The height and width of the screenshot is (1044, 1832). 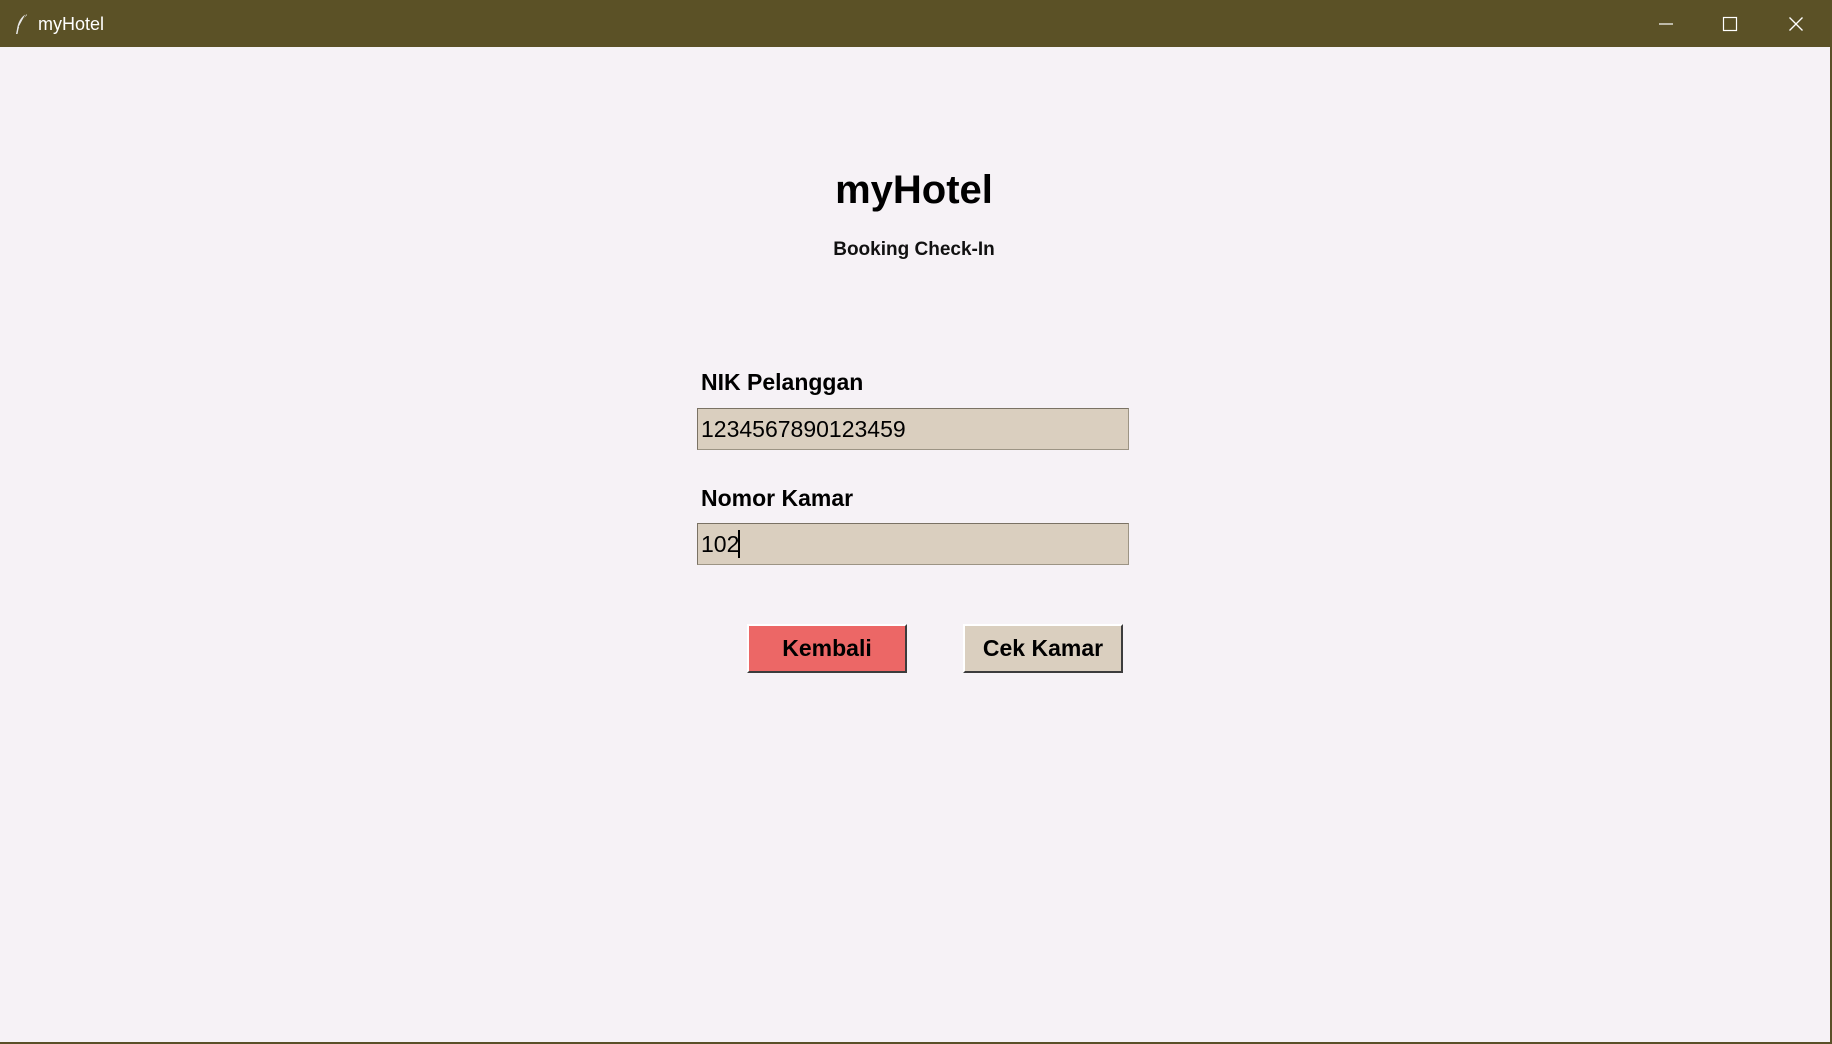 What do you see at coordinates (71, 24) in the screenshot?
I see `window-title: myHotel` at bounding box center [71, 24].